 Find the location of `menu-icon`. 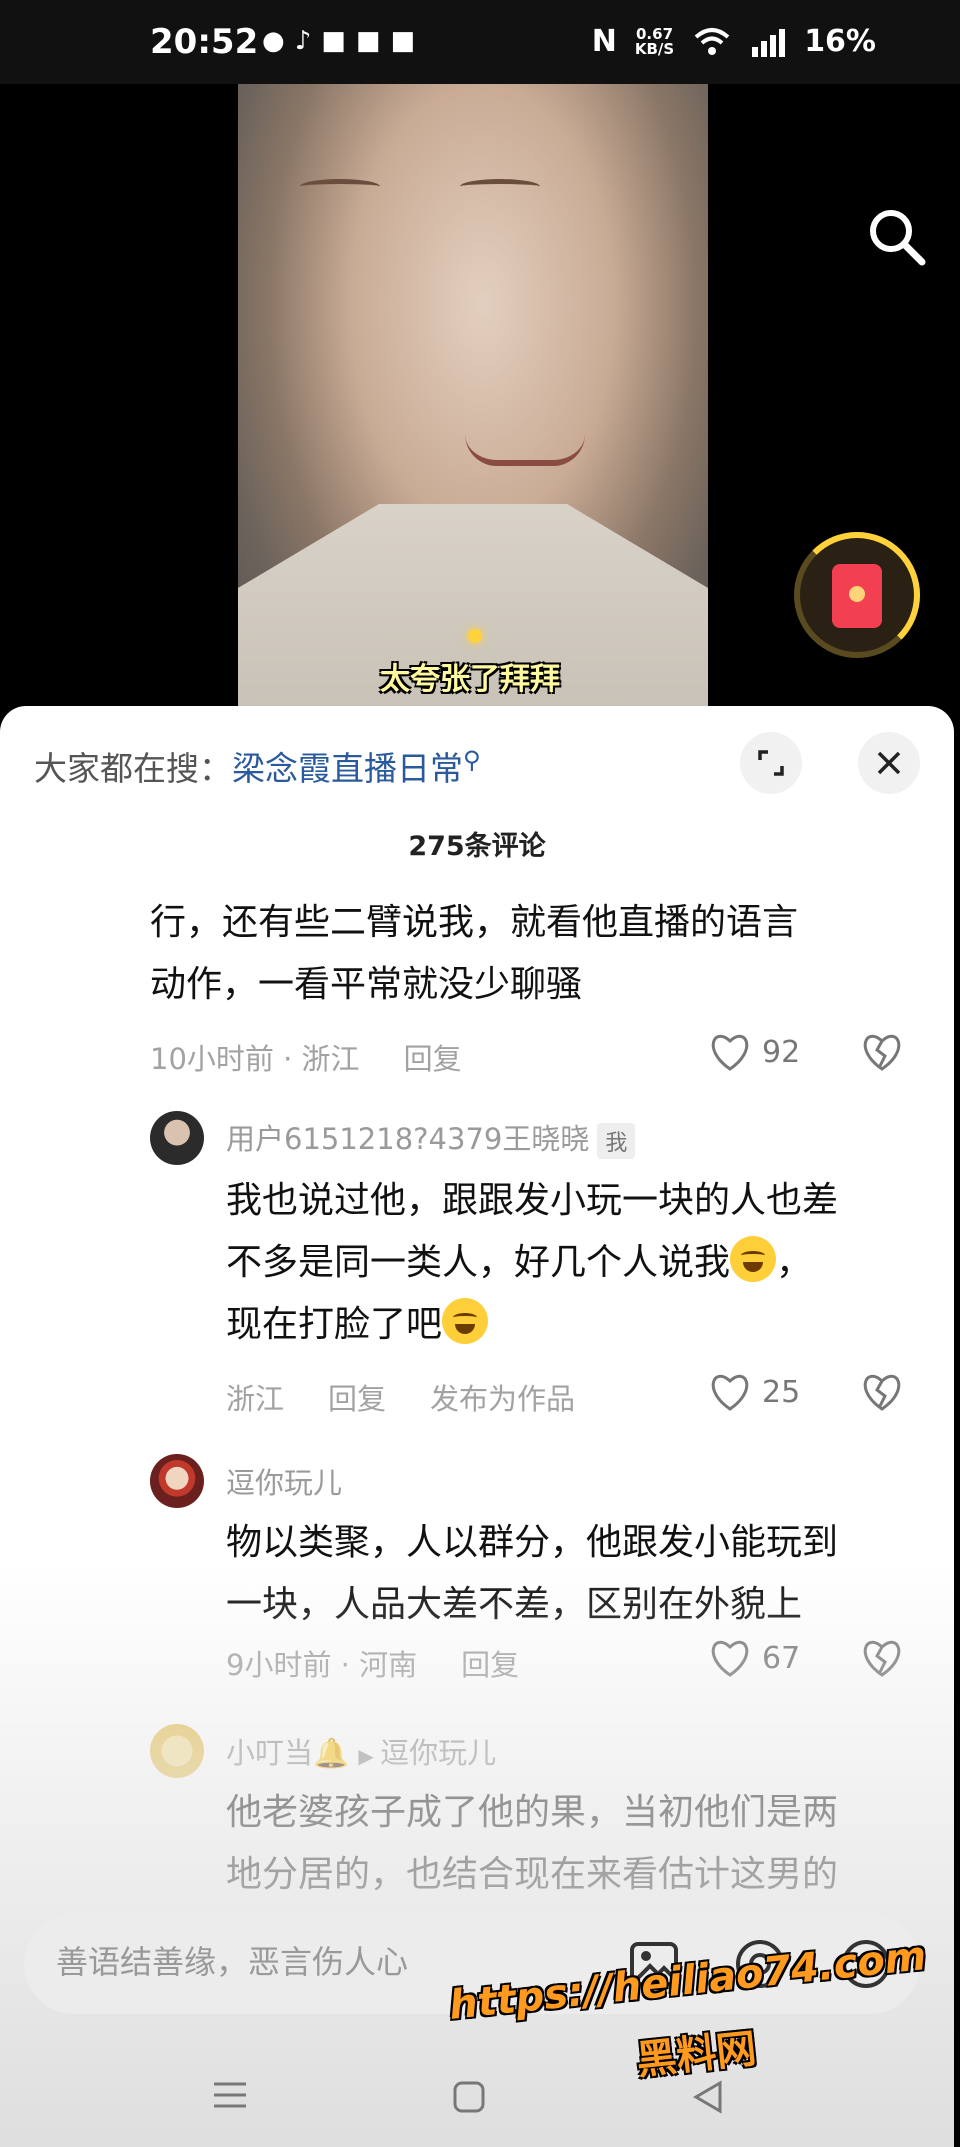

menu-icon is located at coordinates (230, 2095).